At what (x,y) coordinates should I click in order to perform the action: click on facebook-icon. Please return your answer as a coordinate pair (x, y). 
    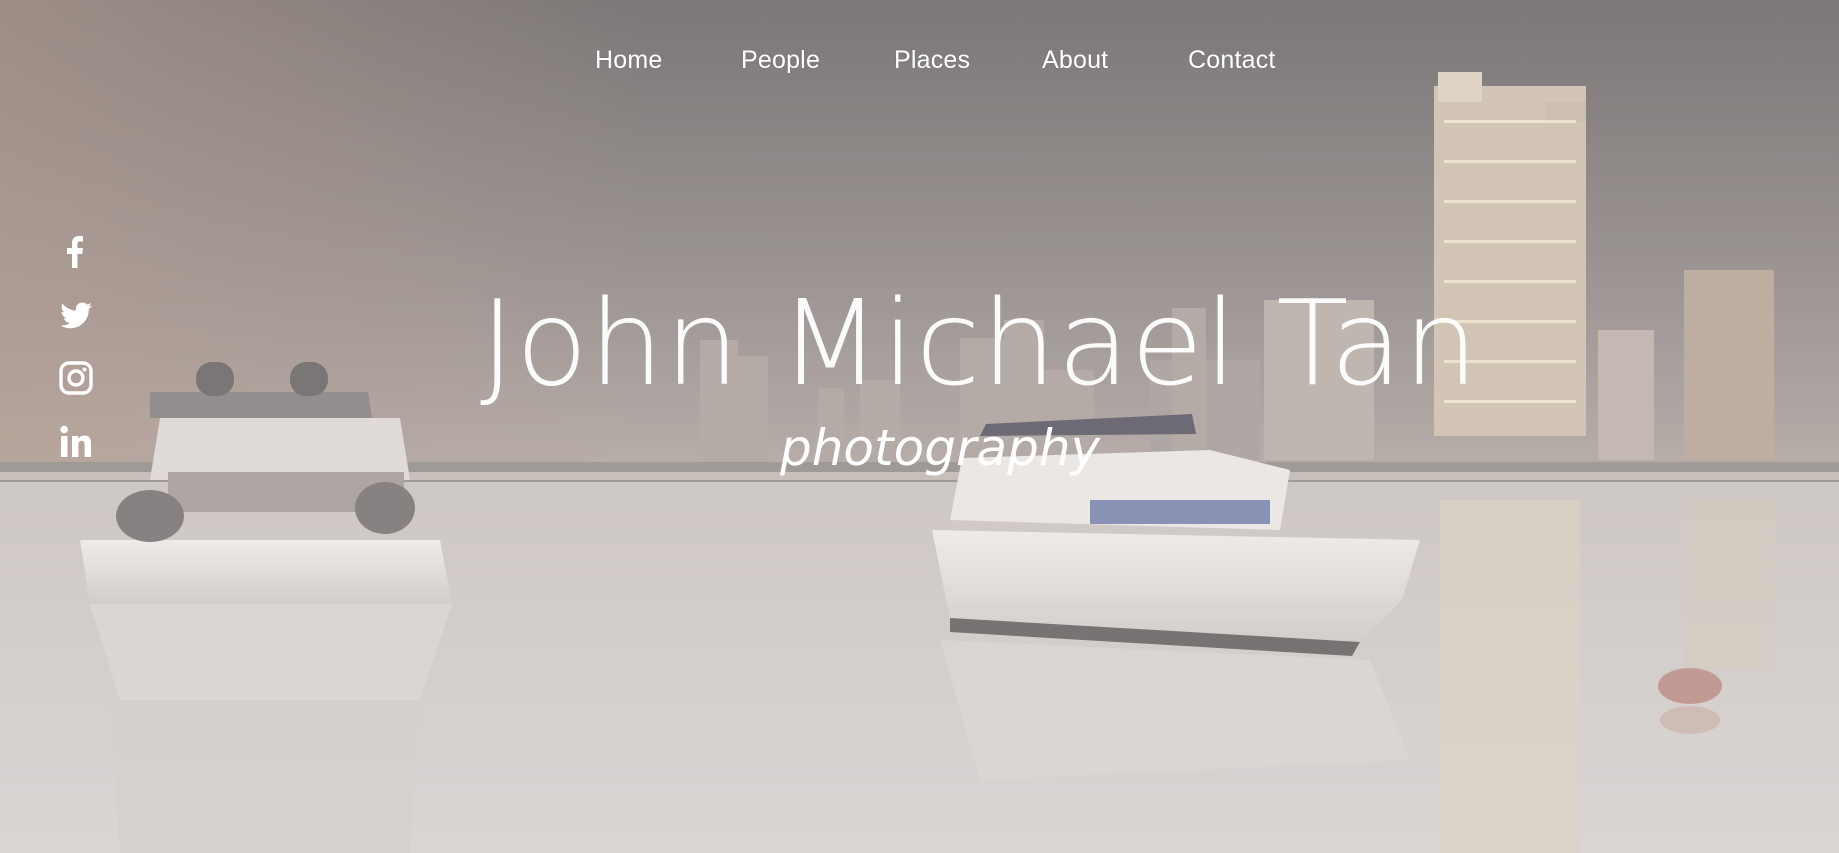
    Looking at the image, I should click on (76, 252).